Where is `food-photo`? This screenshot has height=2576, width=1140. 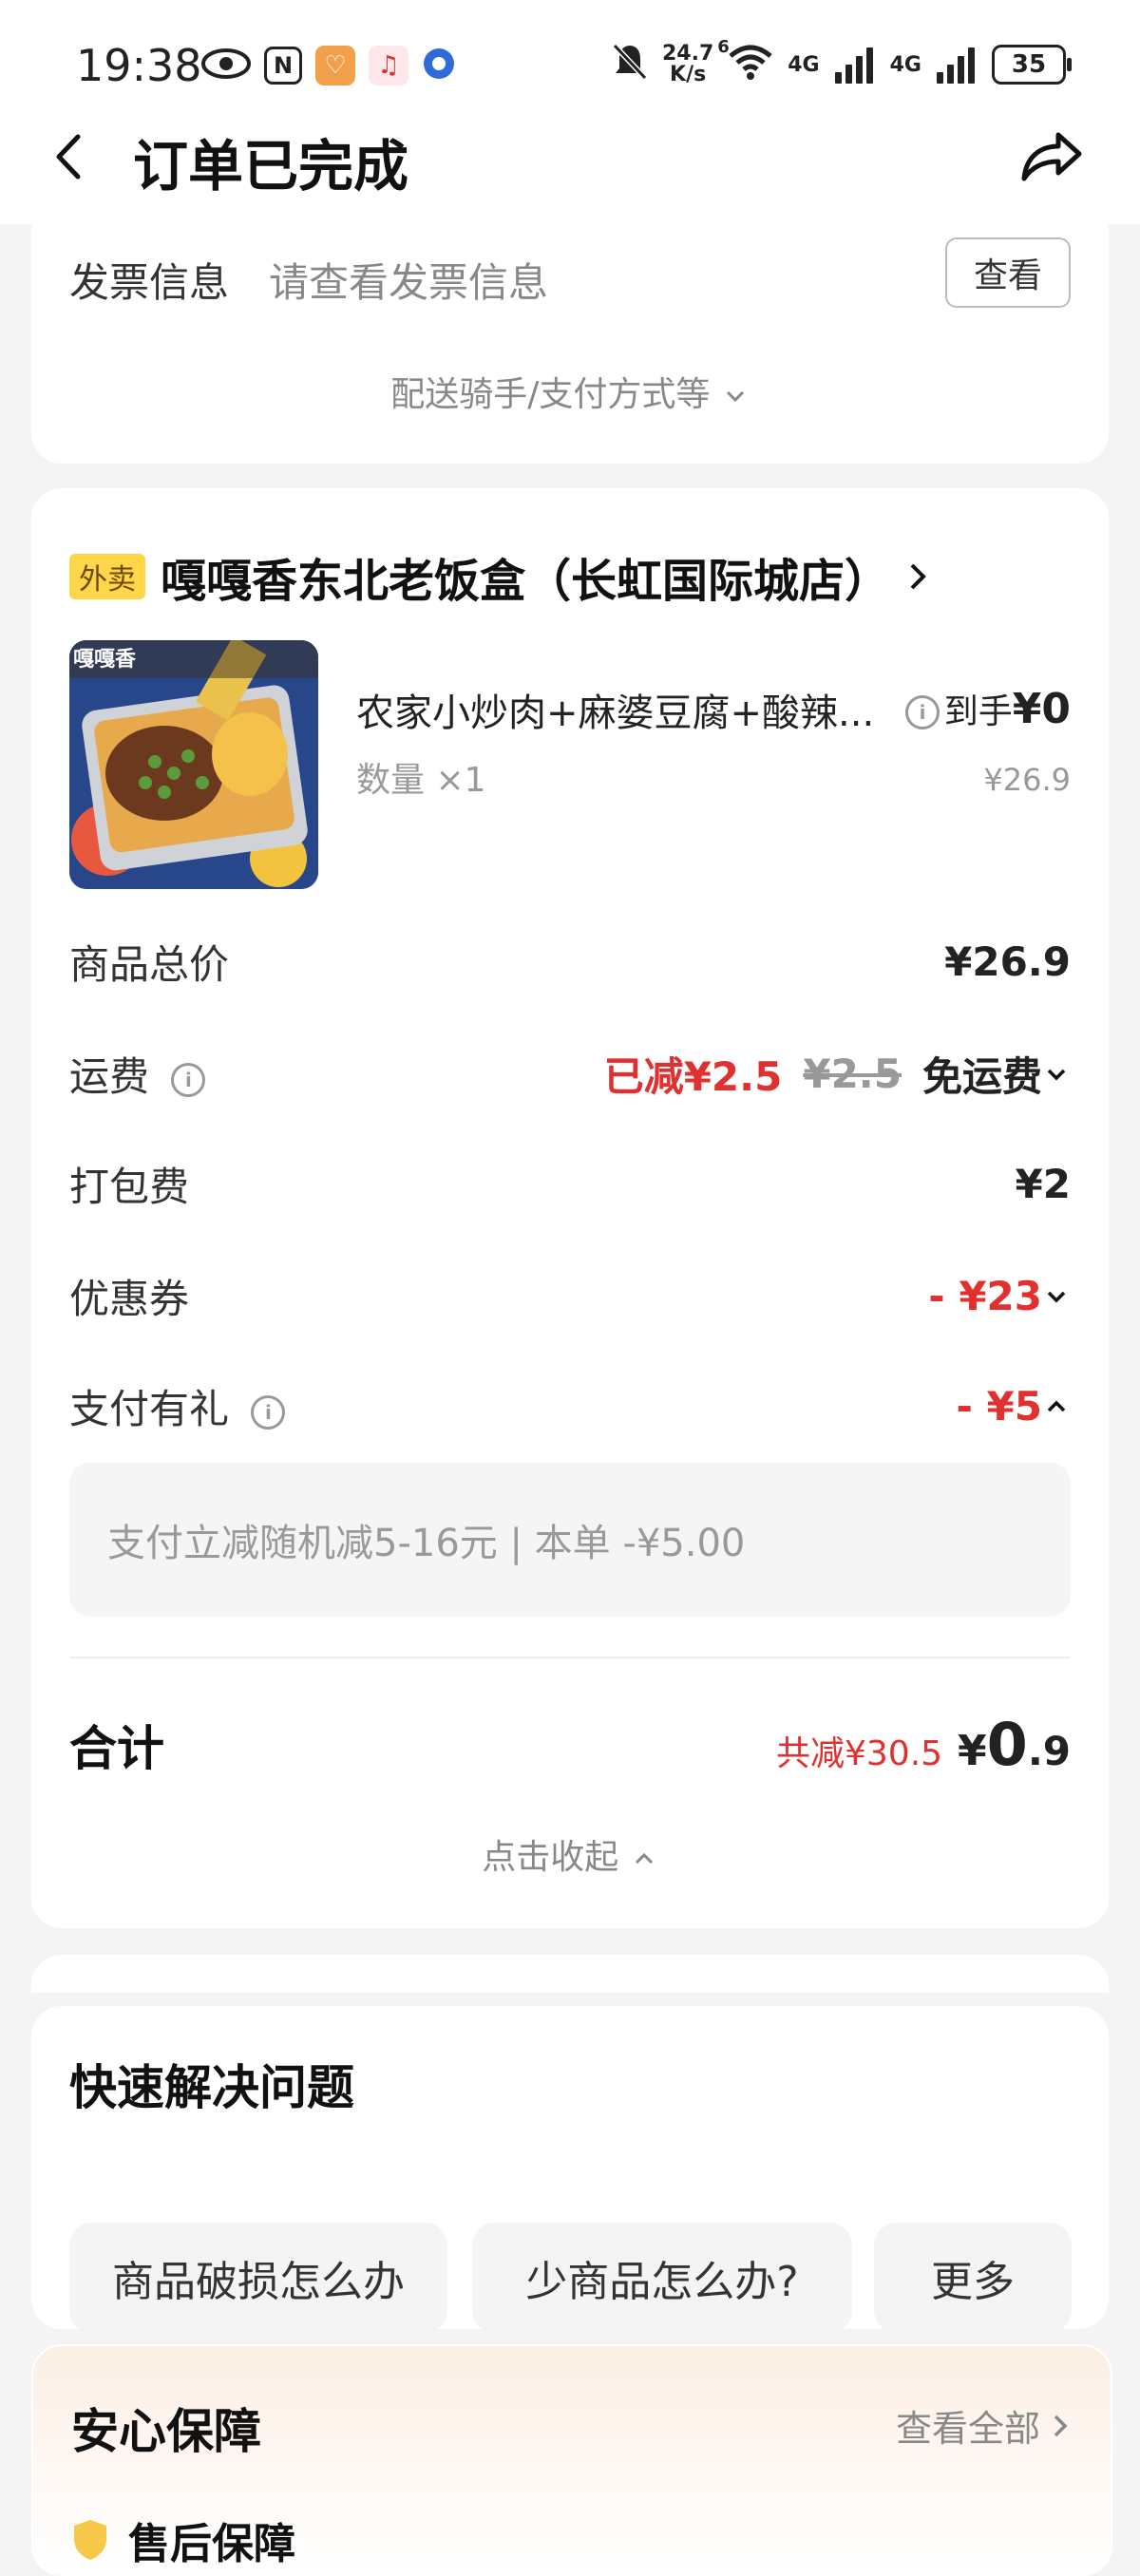 food-photo is located at coordinates (193, 764).